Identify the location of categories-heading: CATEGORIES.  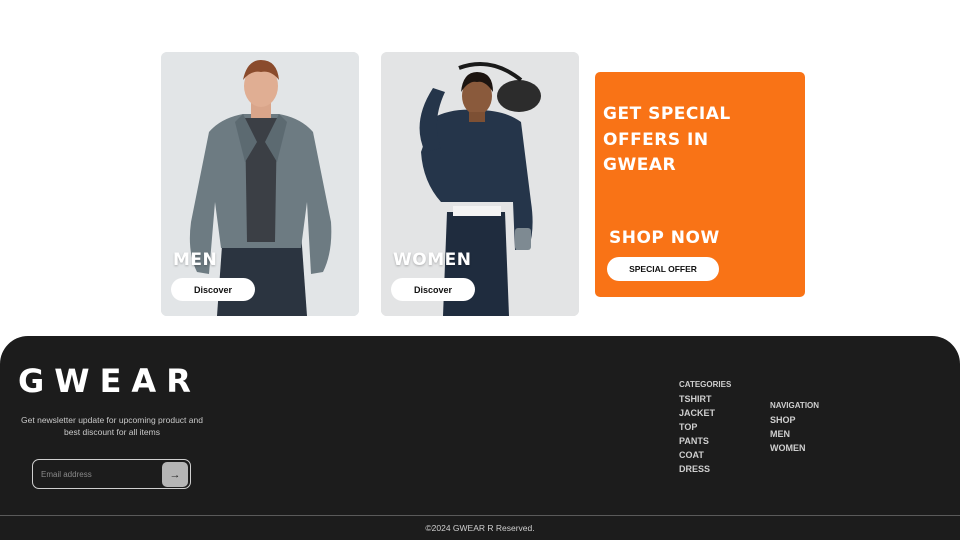
(705, 384).